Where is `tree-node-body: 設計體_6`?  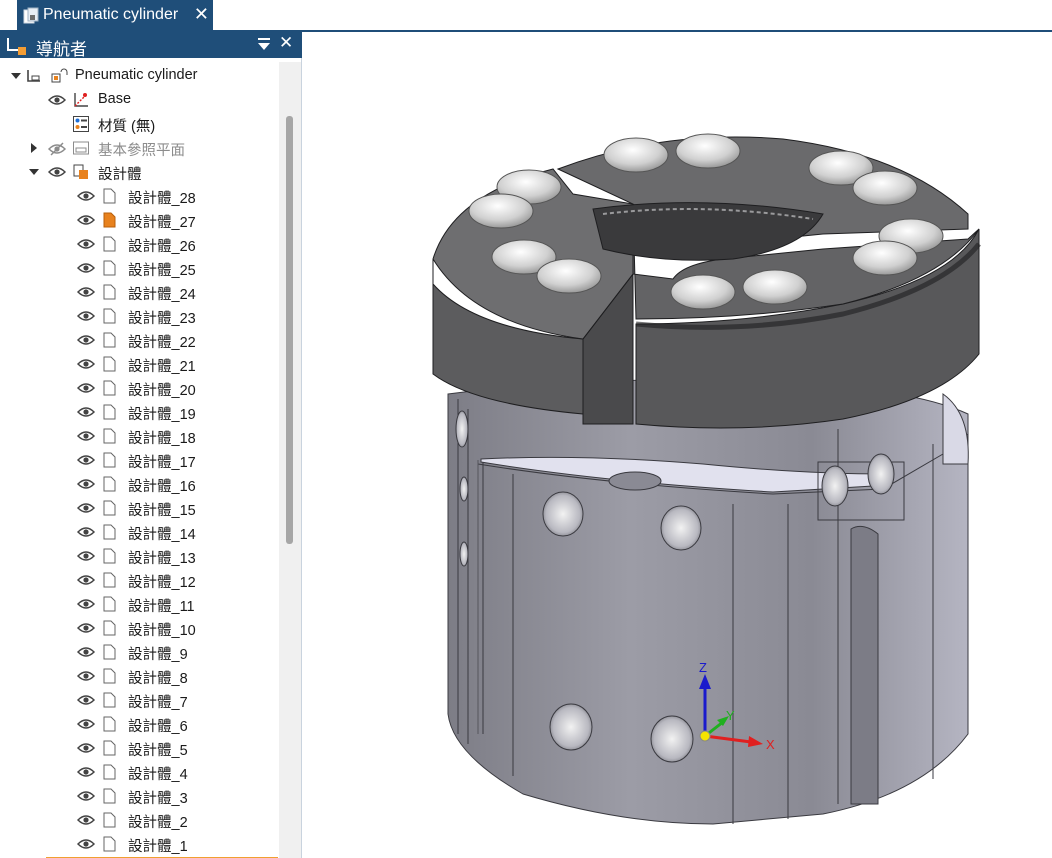 tree-node-body: 設計體_6 is located at coordinates (140, 724).